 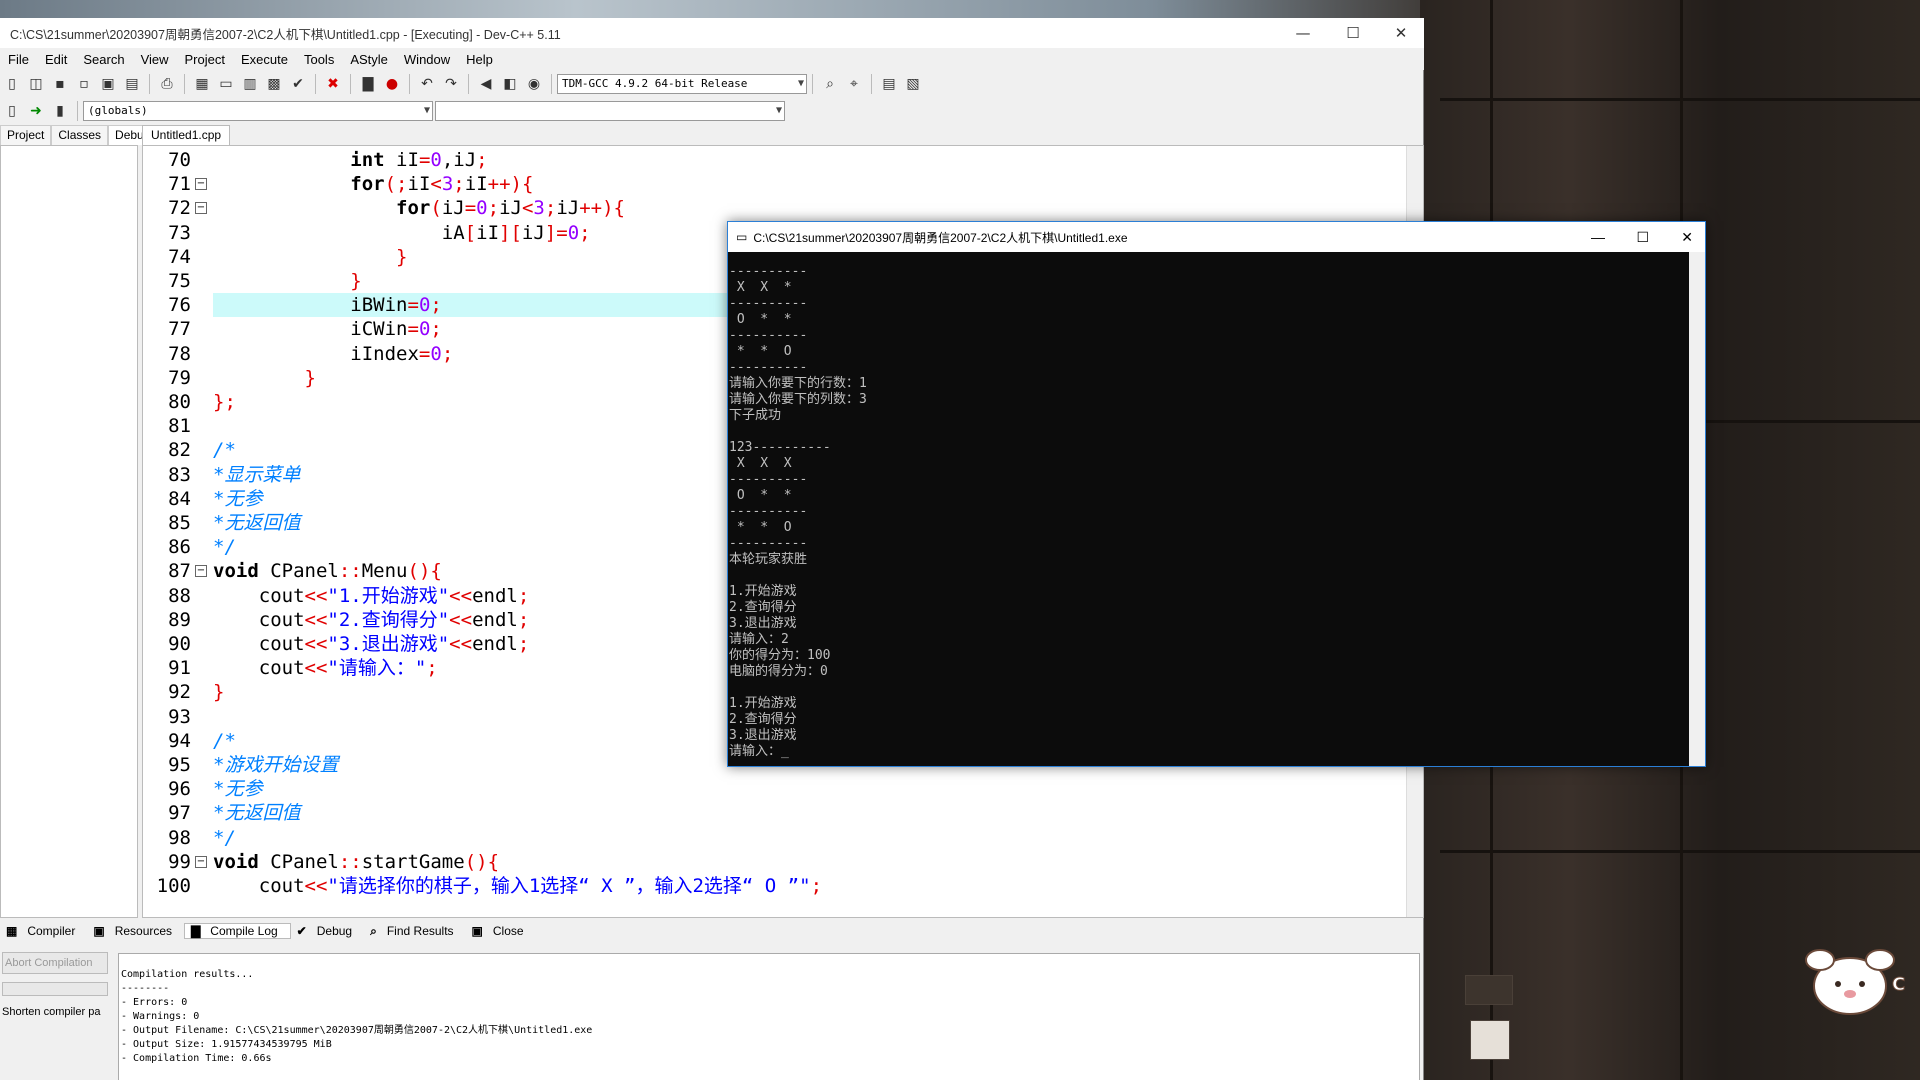 I want to click on console-close-button: ✕, so click(x=1687, y=237).